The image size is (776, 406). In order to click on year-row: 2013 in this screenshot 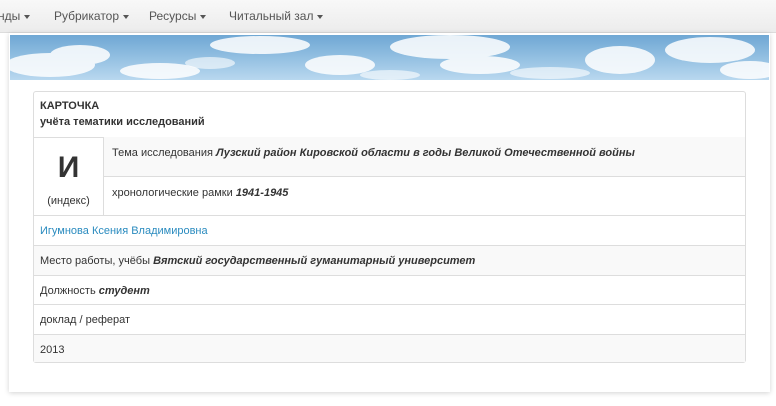, I will do `click(389, 348)`.